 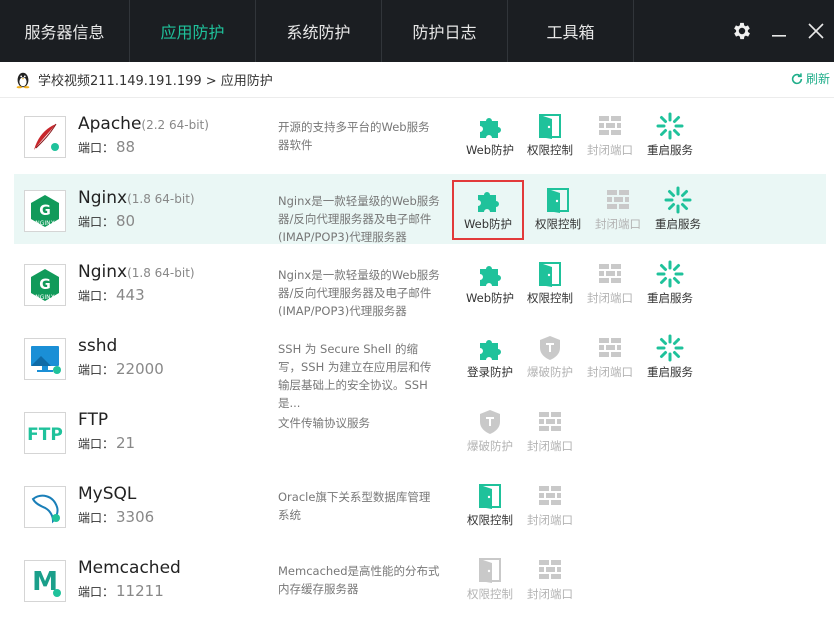 I want to click on window-controls, so click(x=778, y=31).